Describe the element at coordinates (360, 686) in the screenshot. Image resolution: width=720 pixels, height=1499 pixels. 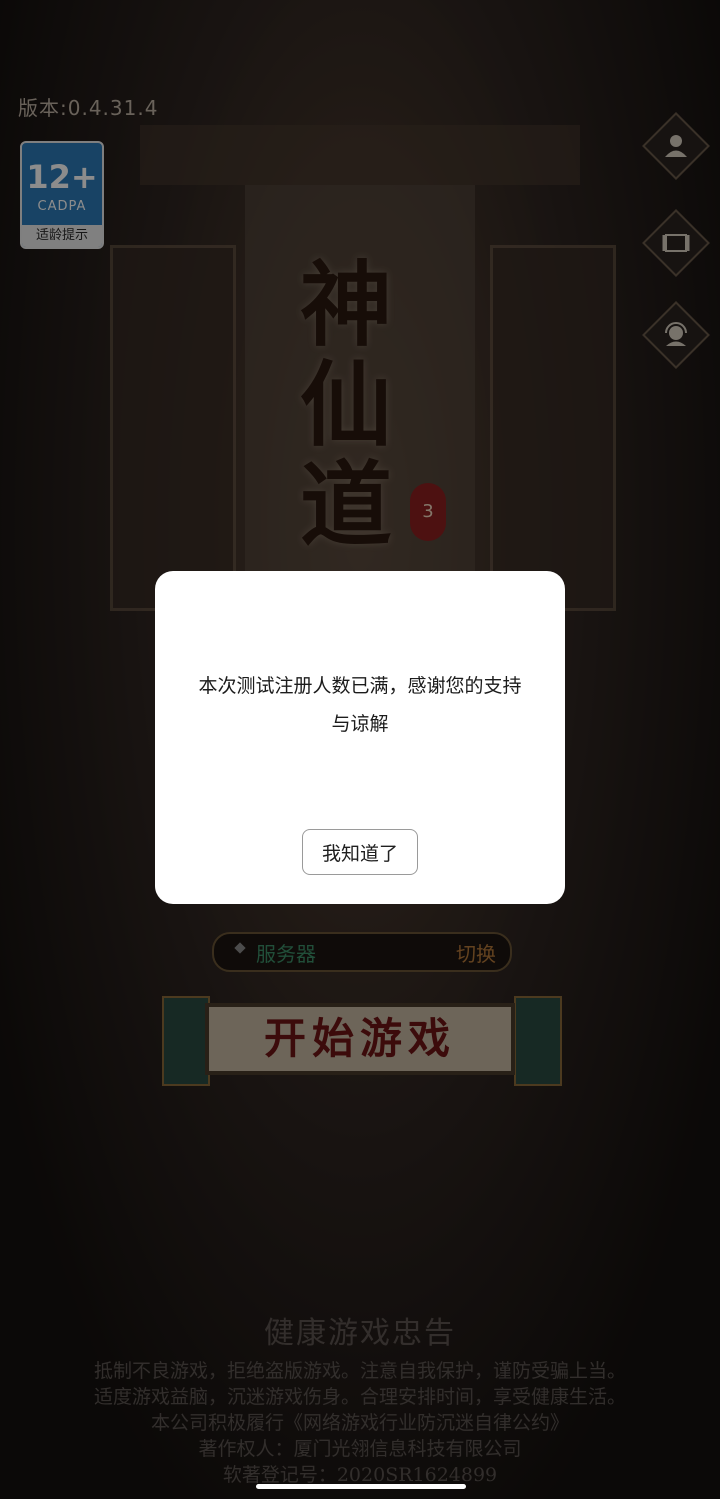
I see `dialog-message-line-1: 本次测试注册人数已满，感谢您的支持` at that location.